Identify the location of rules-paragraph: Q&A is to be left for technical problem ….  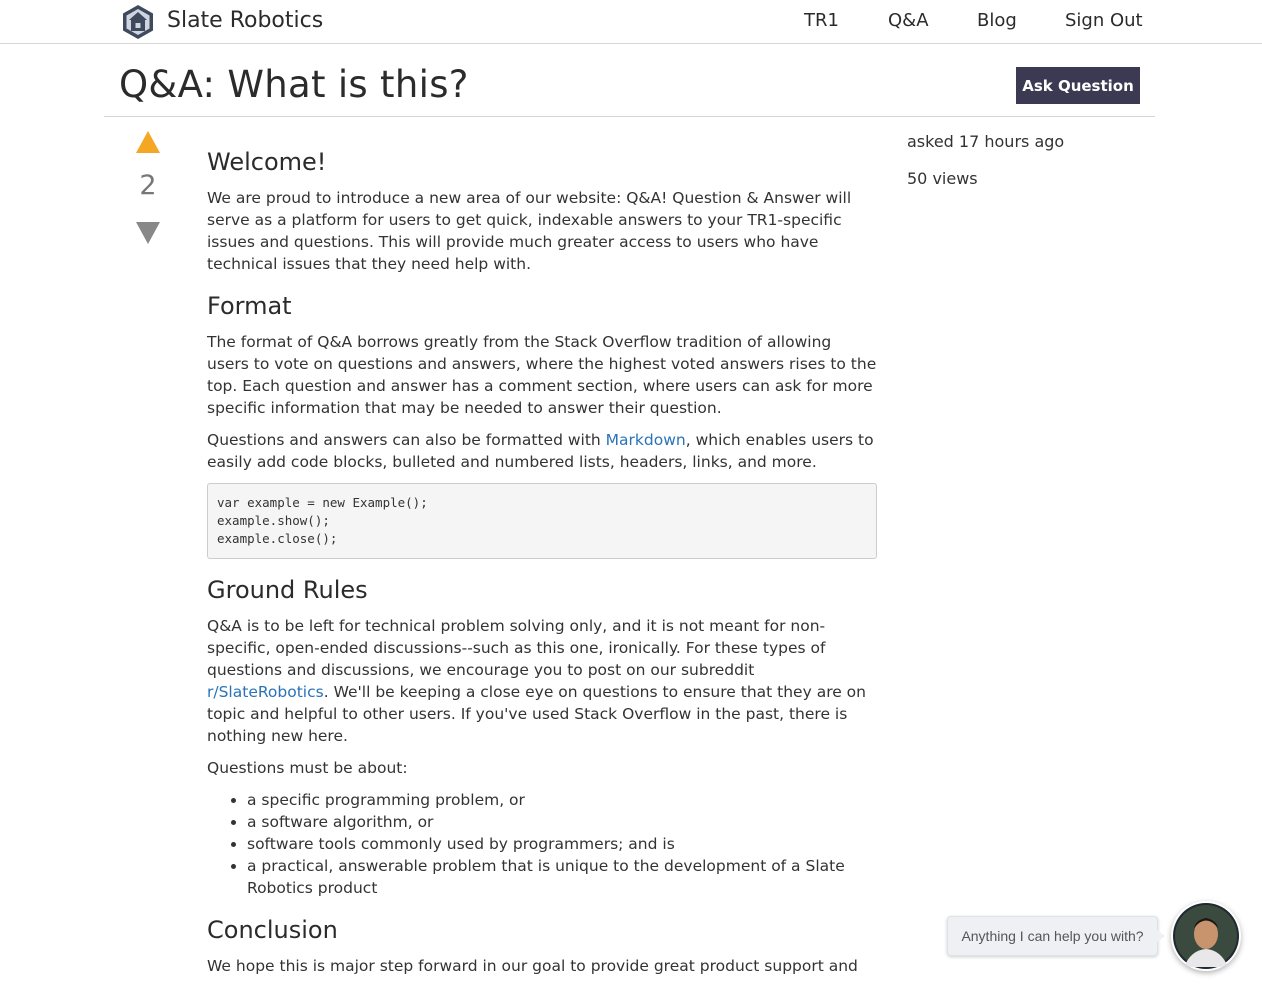
(542, 681).